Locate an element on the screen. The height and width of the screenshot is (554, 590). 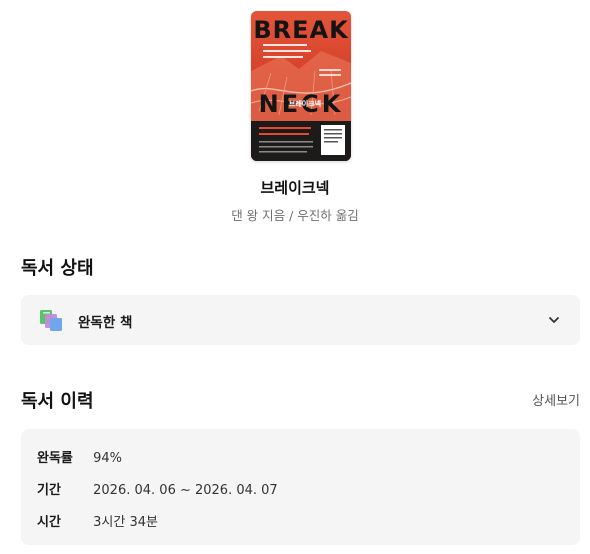
history-value: 3시간 34분 is located at coordinates (125, 522).